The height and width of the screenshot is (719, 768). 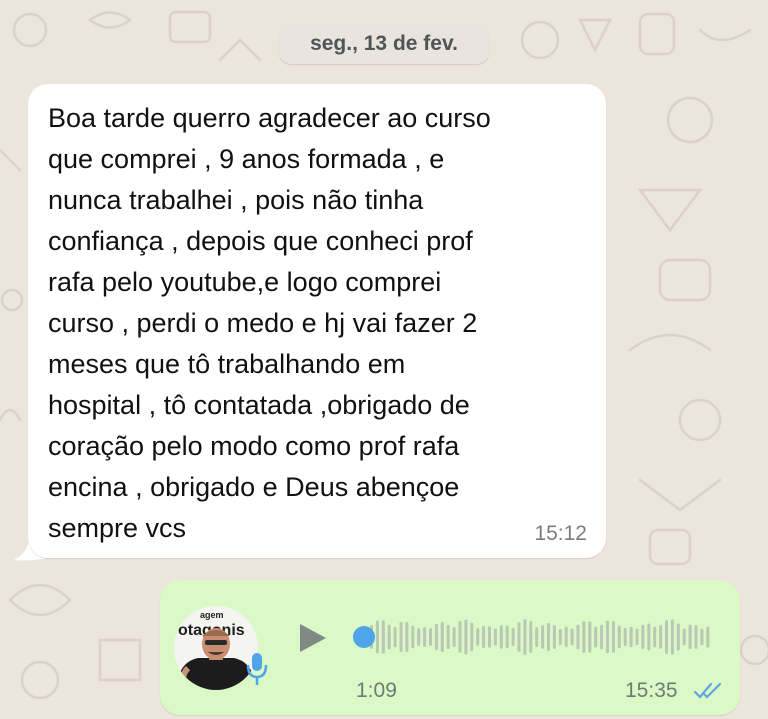 What do you see at coordinates (560, 533) in the screenshot?
I see `message-timestamp: 15:12` at bounding box center [560, 533].